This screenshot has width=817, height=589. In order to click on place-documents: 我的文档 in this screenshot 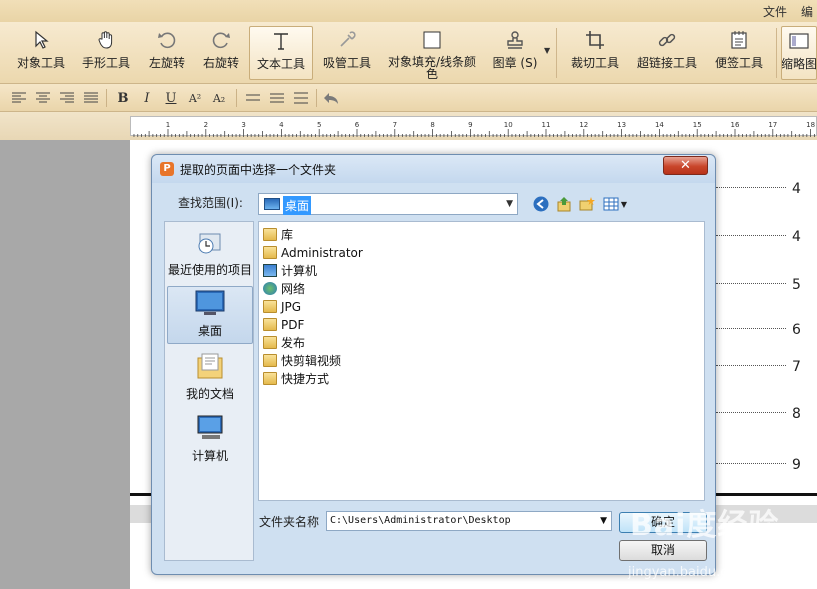, I will do `click(210, 377)`.